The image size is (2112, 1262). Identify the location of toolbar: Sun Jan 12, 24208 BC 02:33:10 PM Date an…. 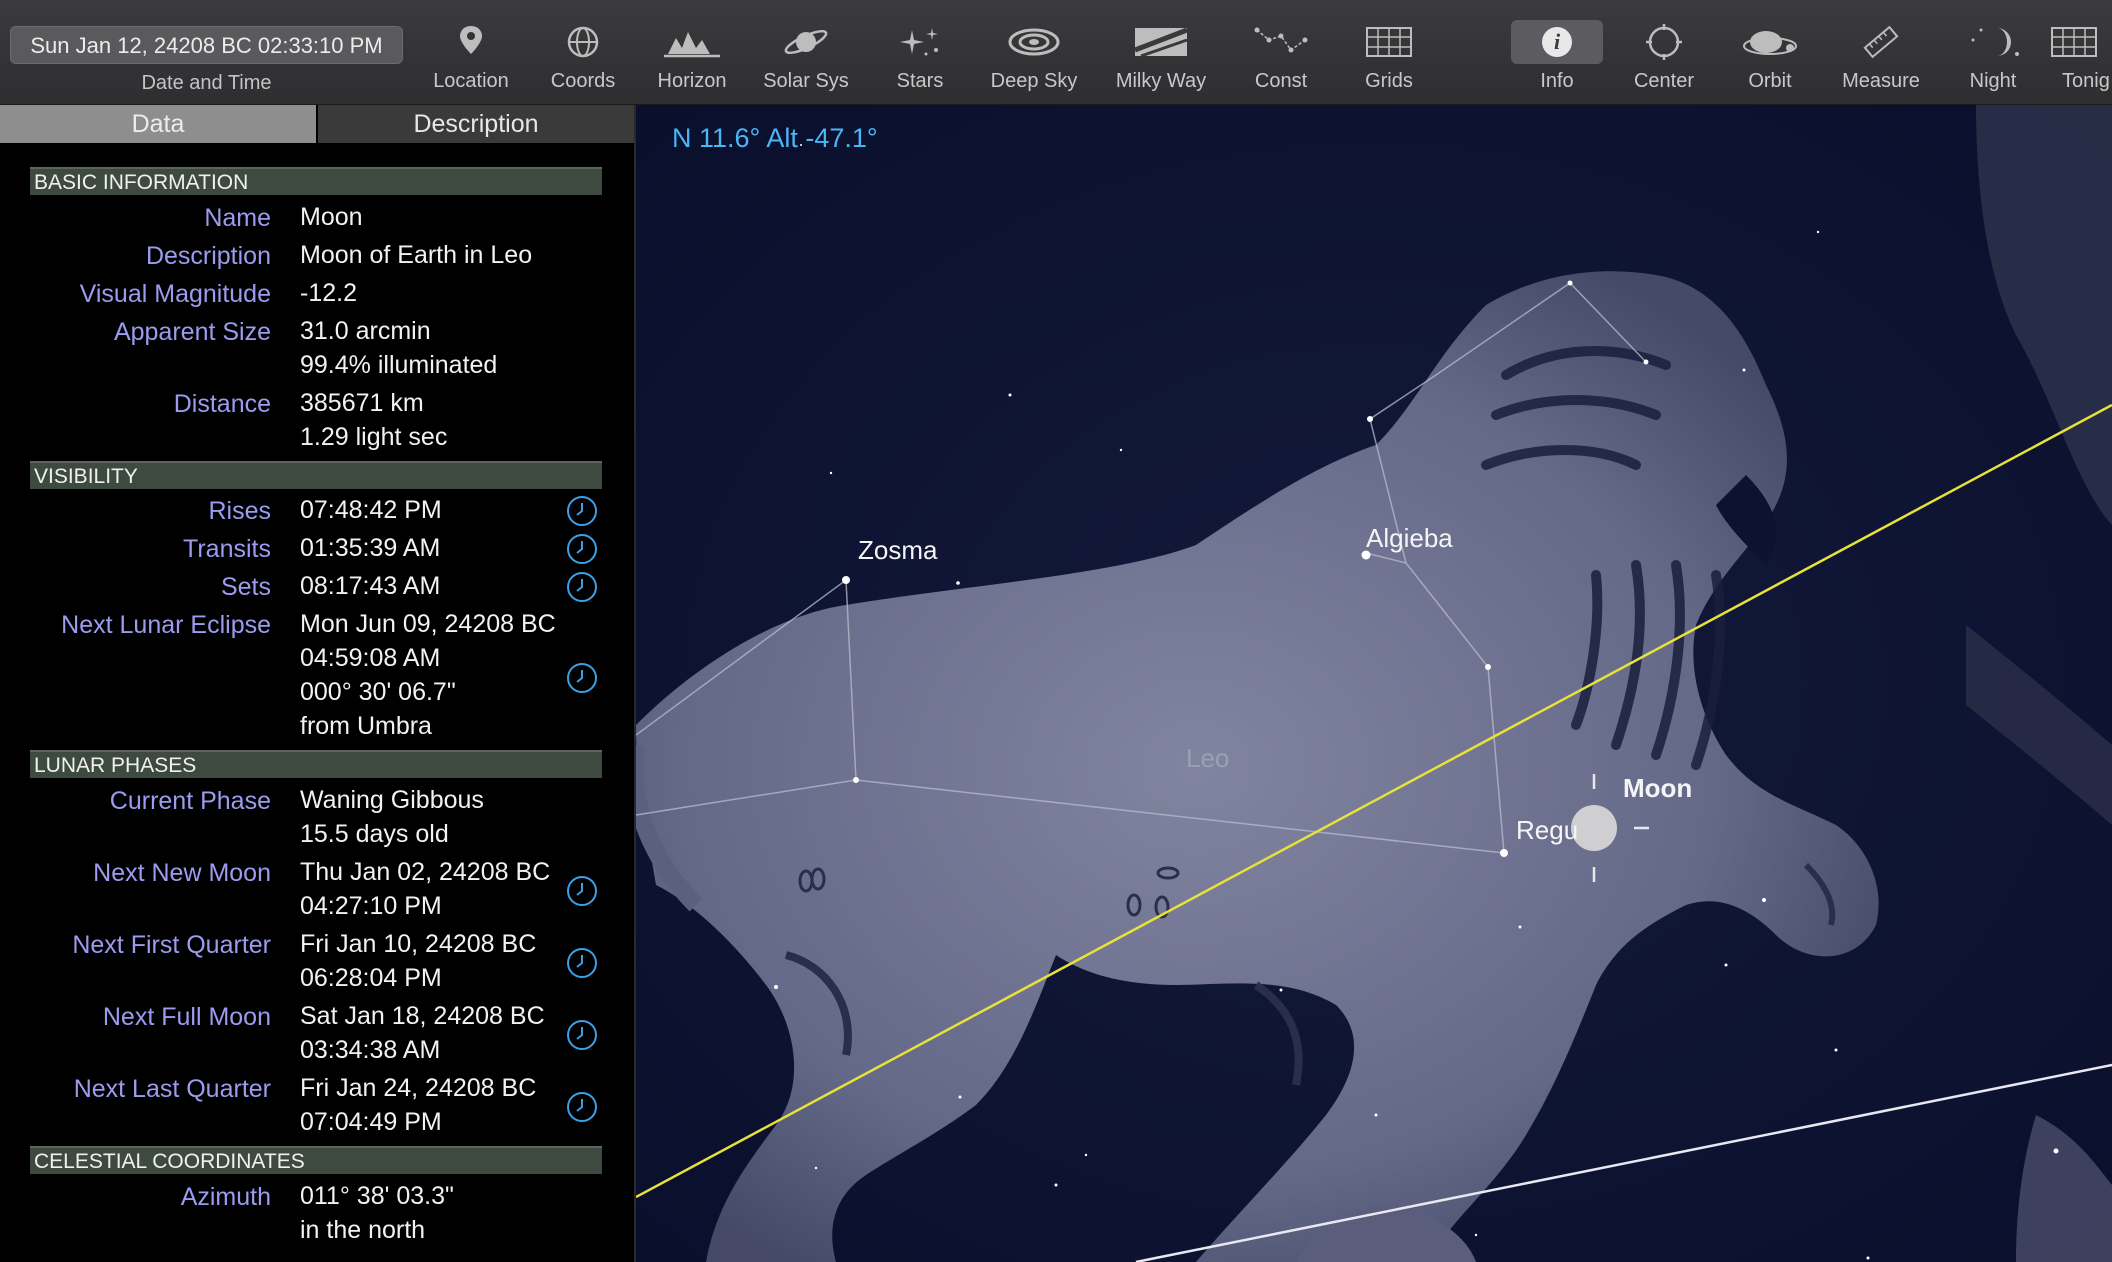
(1056, 52).